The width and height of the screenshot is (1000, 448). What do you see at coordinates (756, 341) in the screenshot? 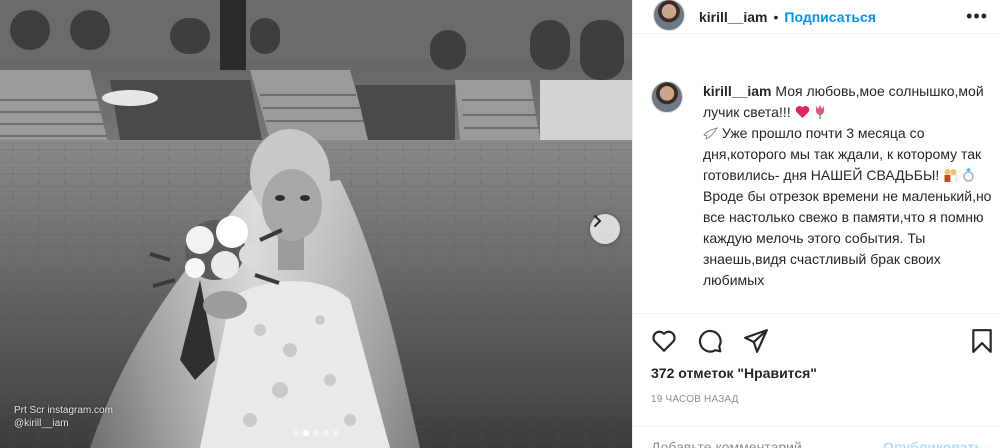
I see `share-direct-icon` at bounding box center [756, 341].